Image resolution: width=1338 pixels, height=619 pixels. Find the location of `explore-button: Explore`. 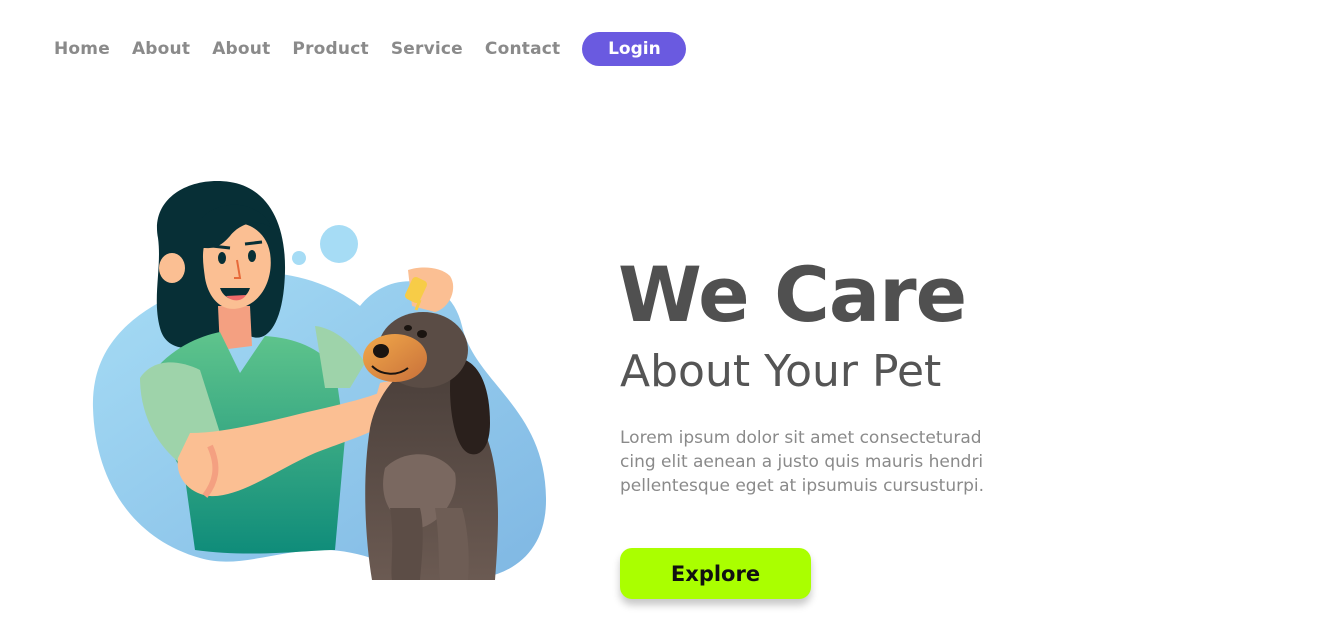

explore-button: Explore is located at coordinates (715, 573).